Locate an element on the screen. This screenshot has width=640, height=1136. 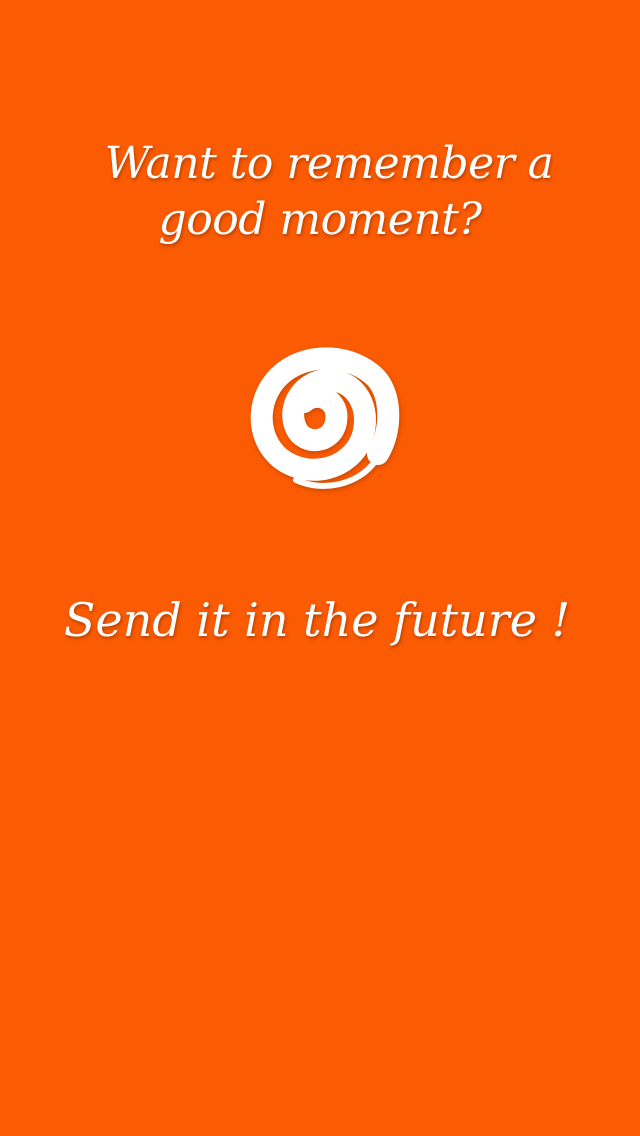
onboarding-headline: Want to remember a good moment? is located at coordinates (320, 192).